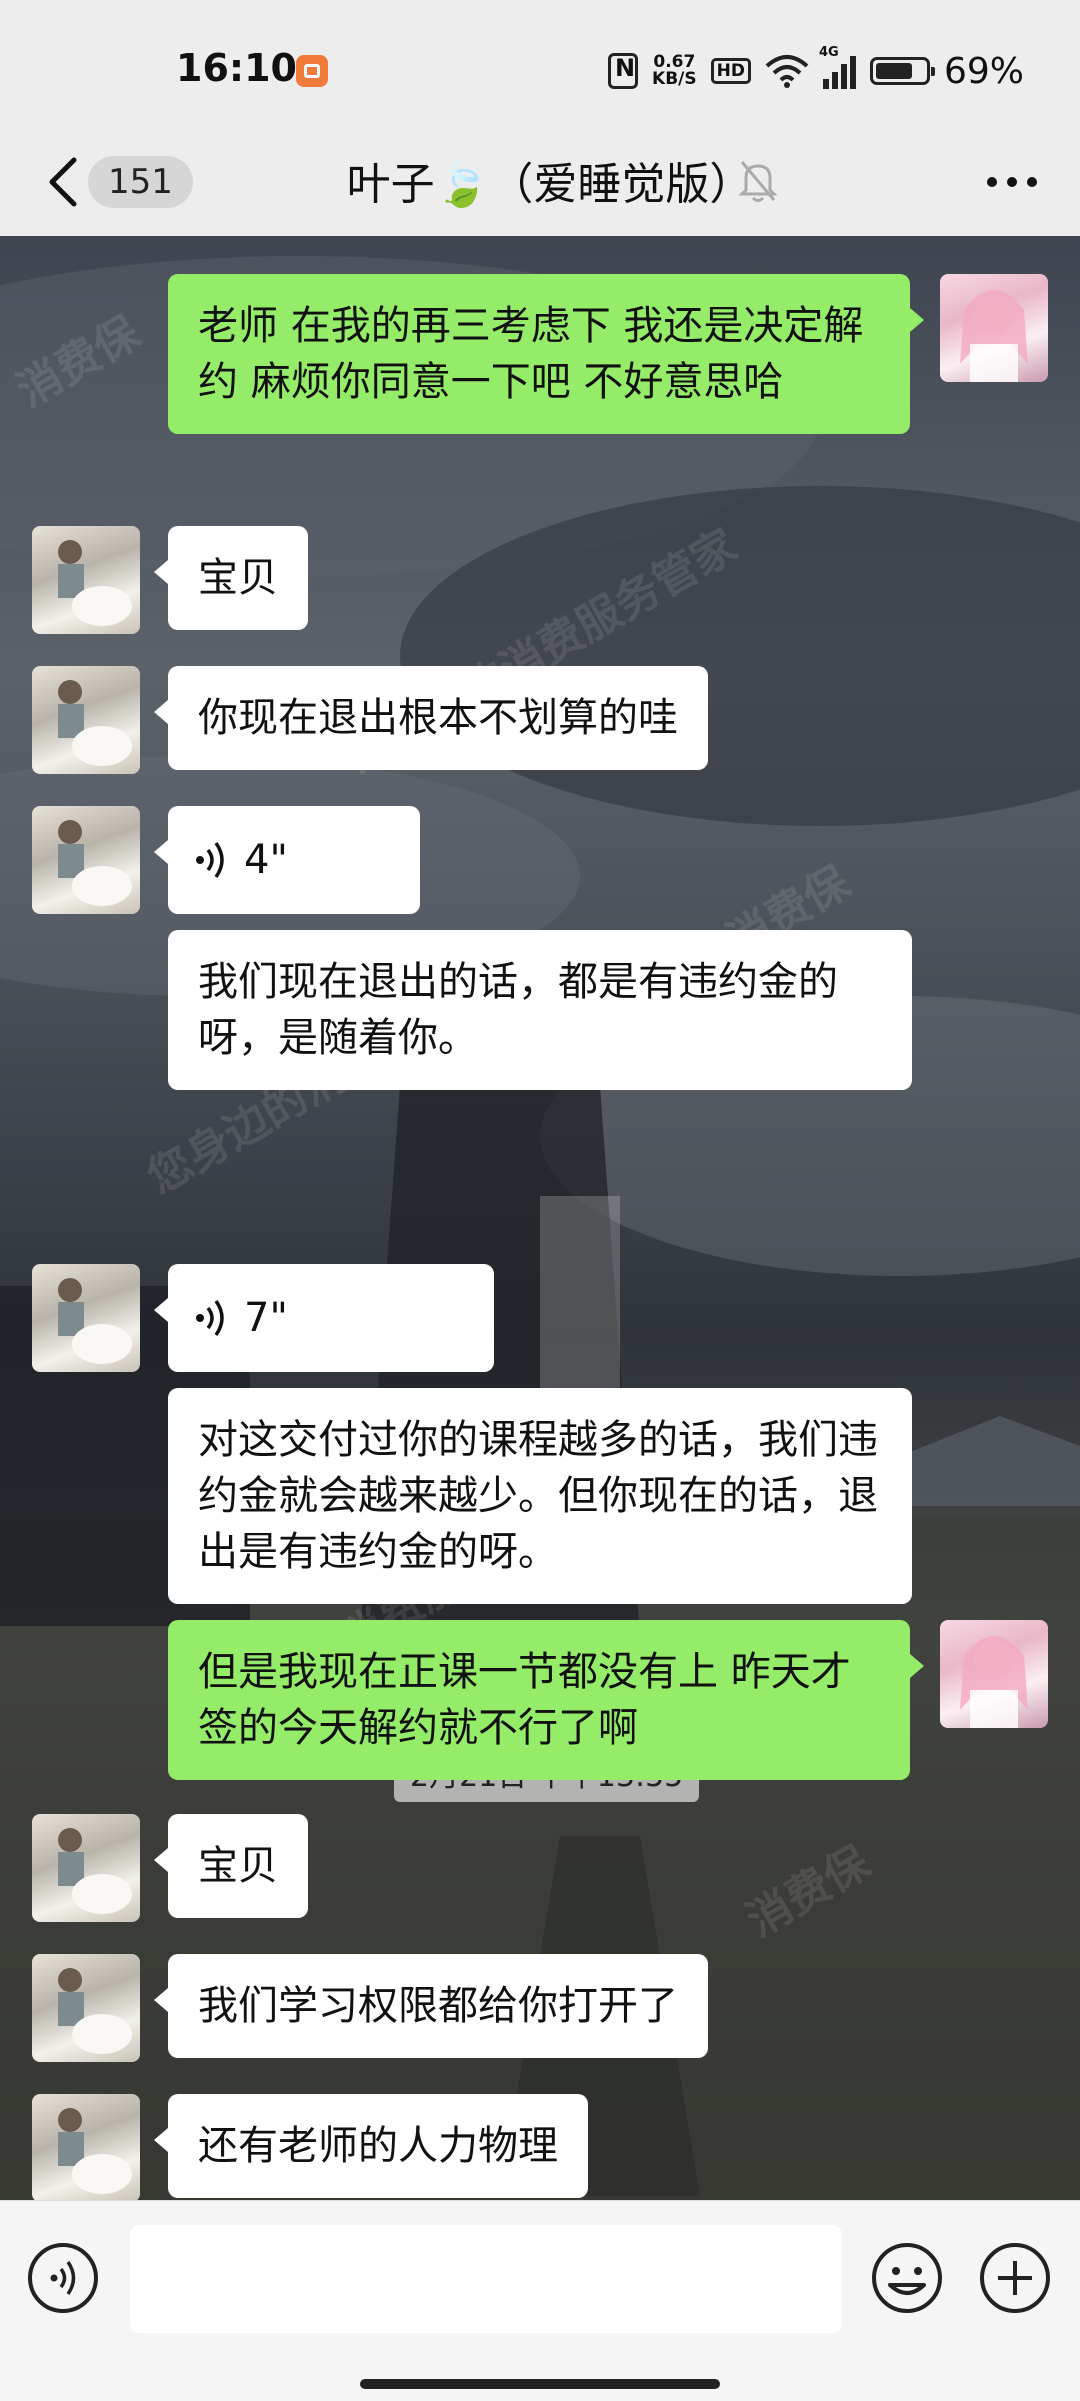  Describe the element at coordinates (1012, 182) in the screenshot. I see `more-dots-icon` at that location.